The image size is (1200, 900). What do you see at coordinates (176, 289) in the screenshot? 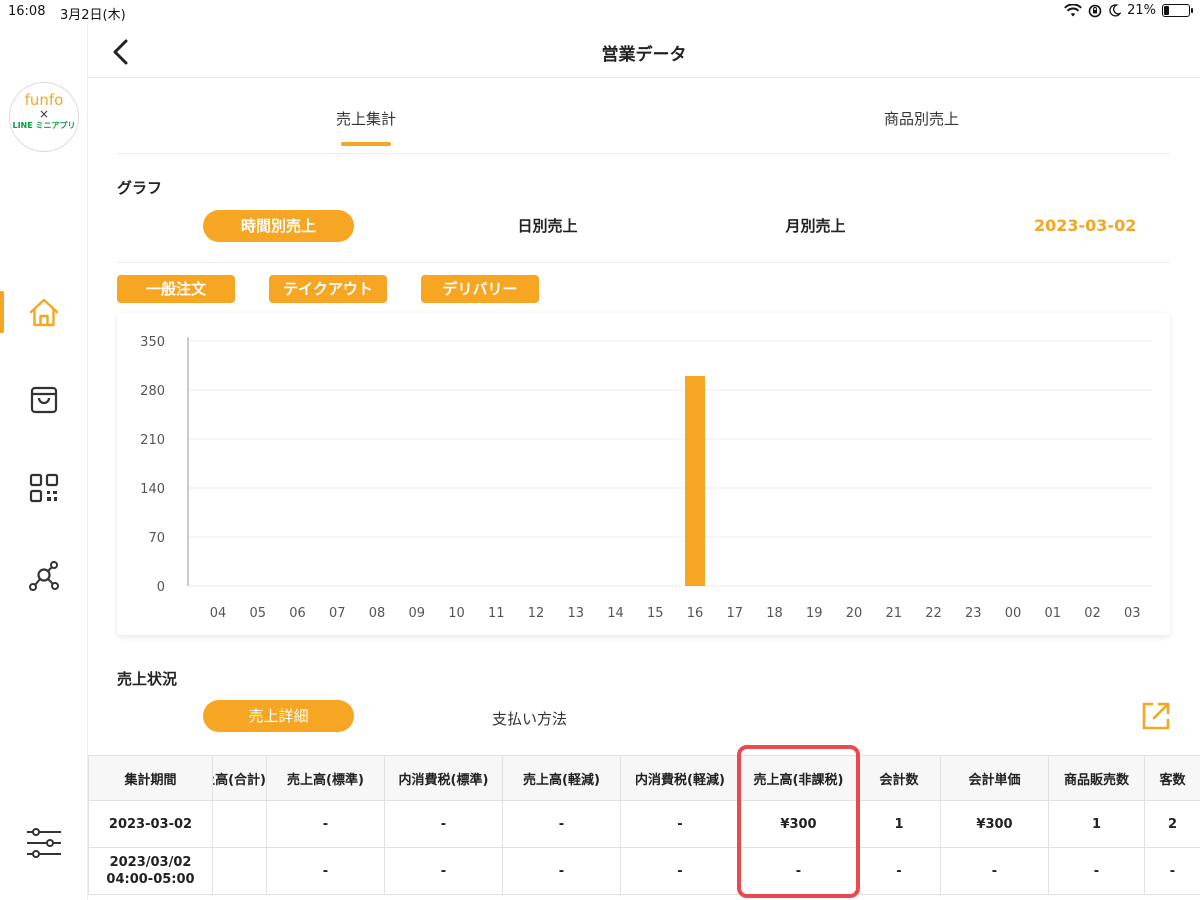
I see `chip-general-order: 一般注文` at bounding box center [176, 289].